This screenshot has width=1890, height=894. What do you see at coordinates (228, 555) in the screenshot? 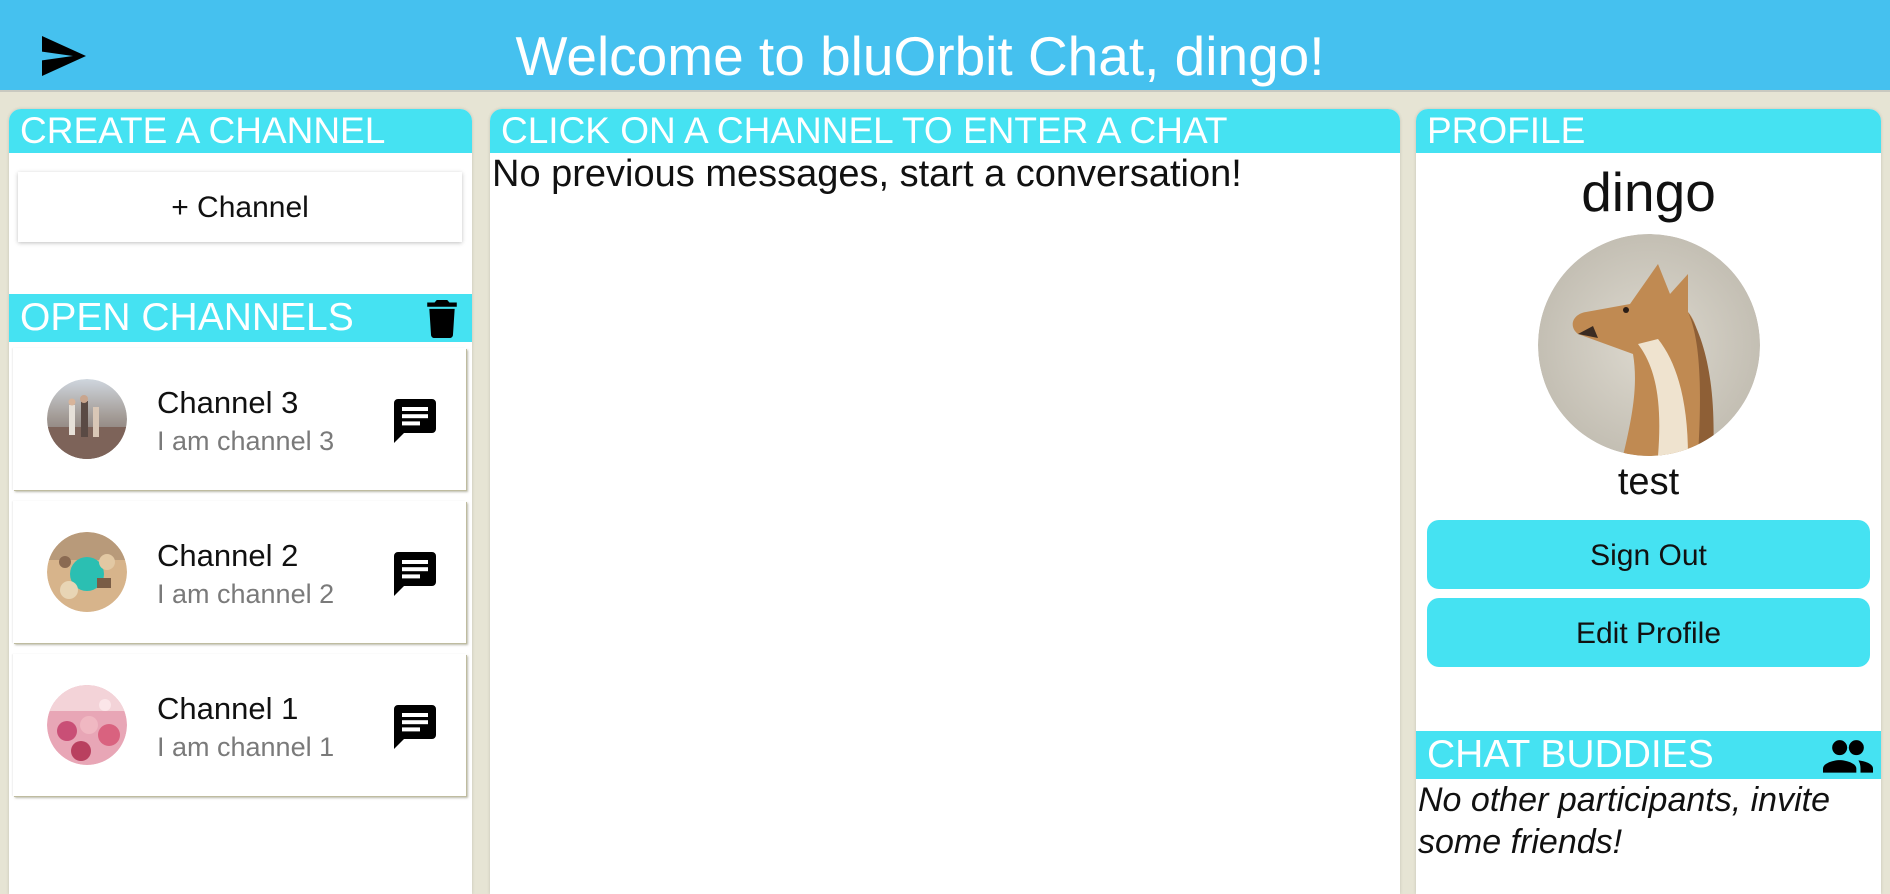
I see `channel-name: Channel 2` at bounding box center [228, 555].